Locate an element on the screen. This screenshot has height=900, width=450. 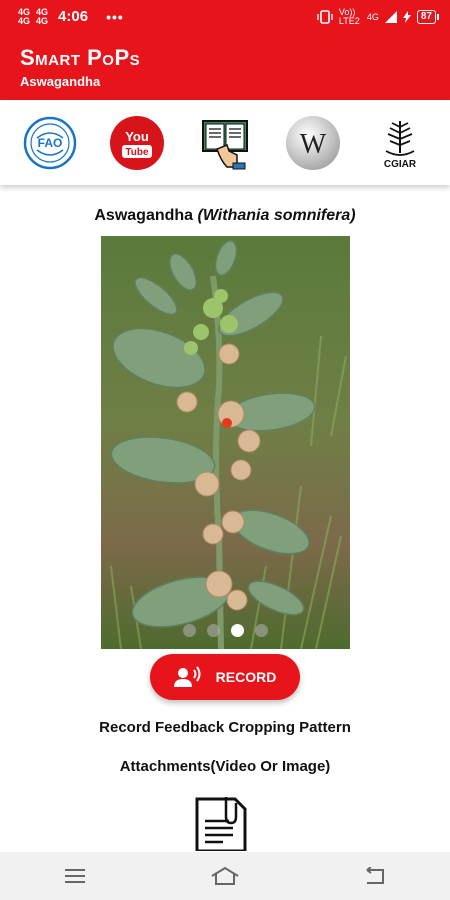
home-icon is located at coordinates (225, 875).